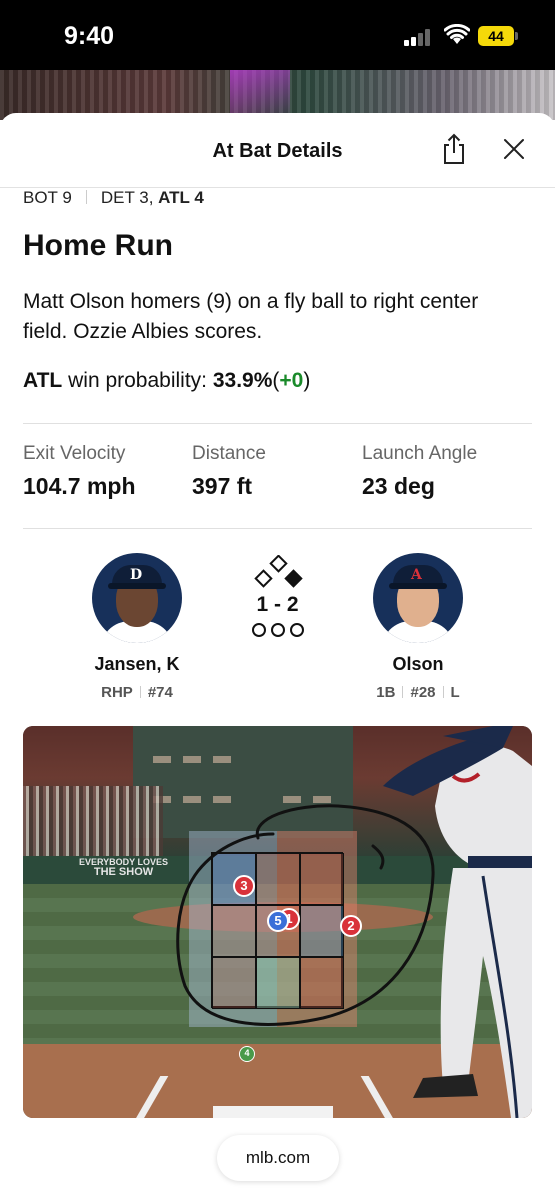  I want to click on win-prob-label: win probability:, so click(138, 380).